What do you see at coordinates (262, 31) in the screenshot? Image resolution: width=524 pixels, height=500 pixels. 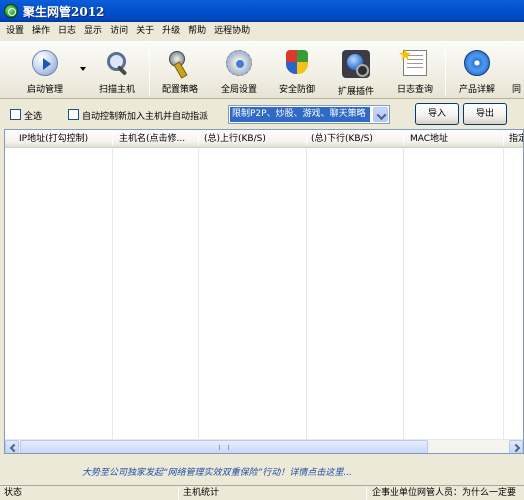 I see `menu-bar: 设置 操作 日志 显示 访问 关于 升级 帮助 远程协助` at bounding box center [262, 31].